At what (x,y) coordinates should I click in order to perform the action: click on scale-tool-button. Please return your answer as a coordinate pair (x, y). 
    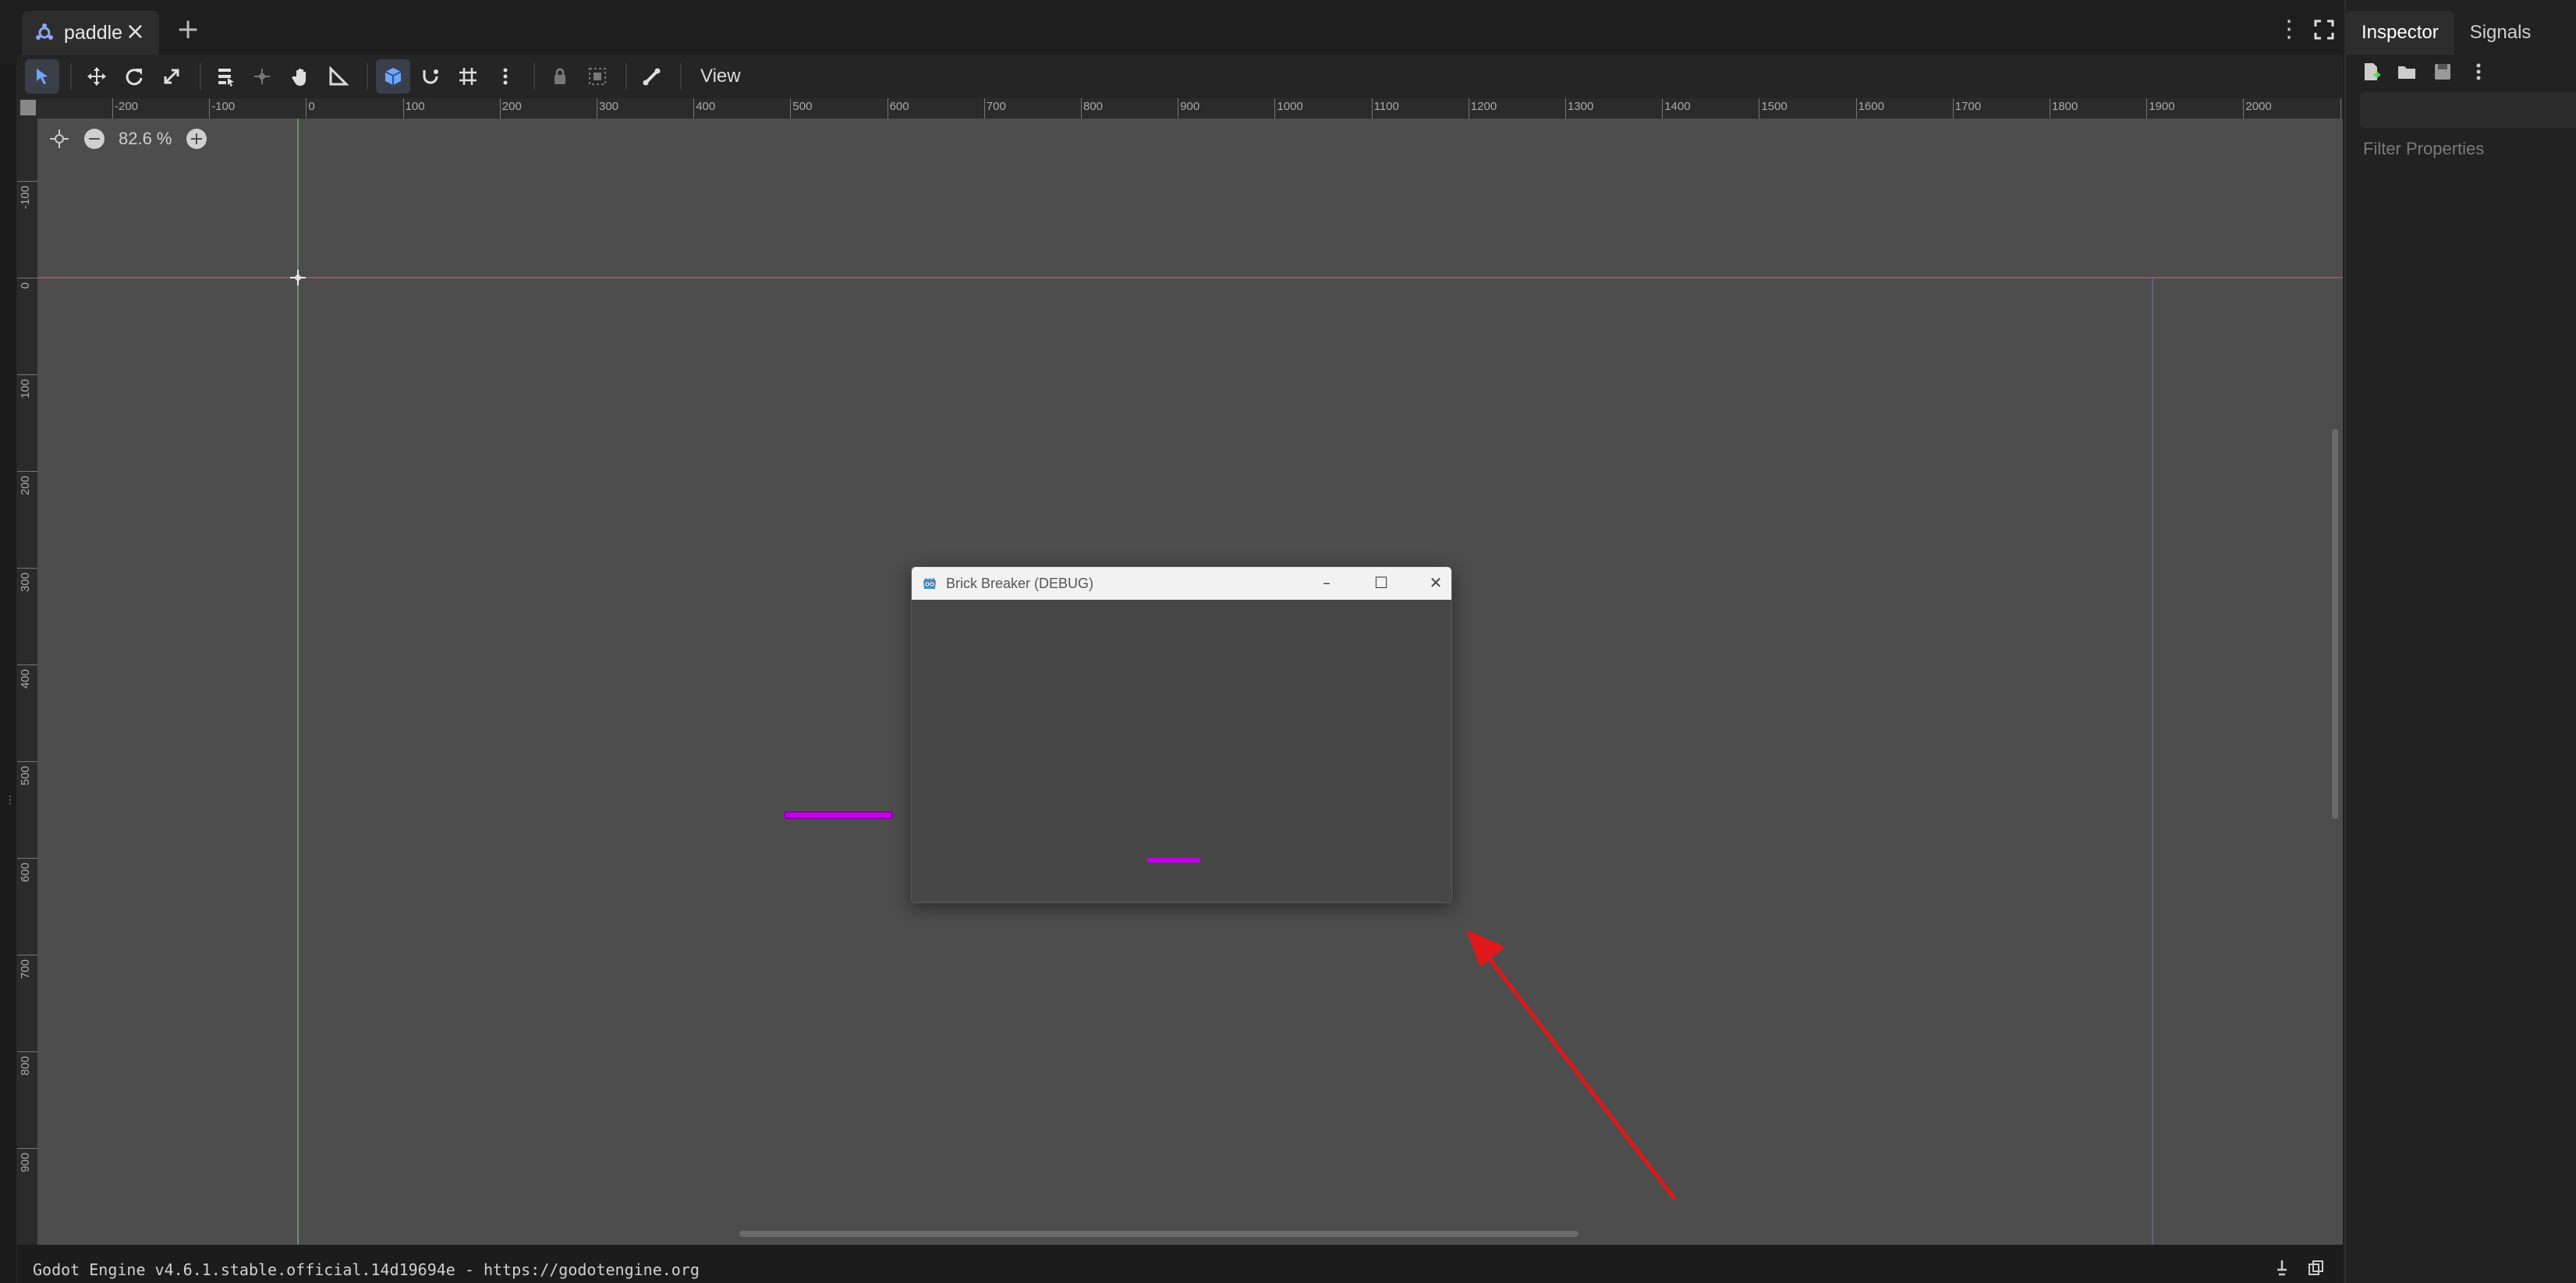
    Looking at the image, I should click on (171, 77).